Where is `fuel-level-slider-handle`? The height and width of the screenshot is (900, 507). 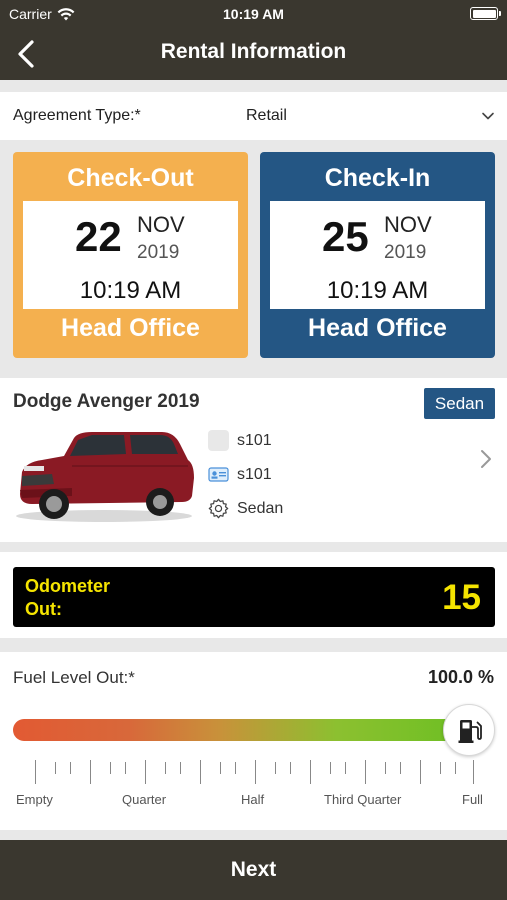
fuel-level-slider-handle is located at coordinates (469, 730).